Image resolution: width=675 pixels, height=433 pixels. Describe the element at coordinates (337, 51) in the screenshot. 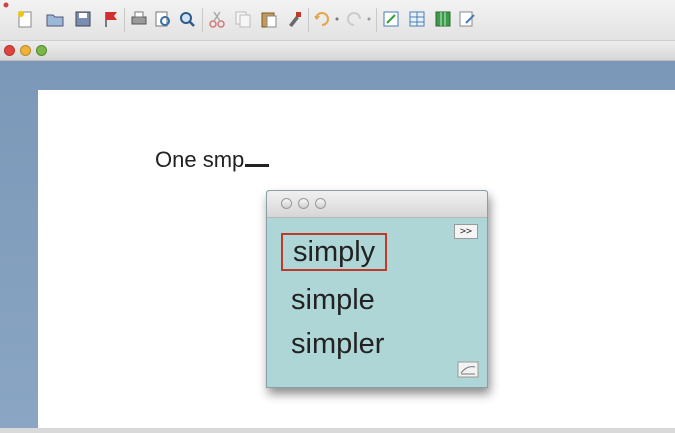

I see `window-titlebar` at that location.